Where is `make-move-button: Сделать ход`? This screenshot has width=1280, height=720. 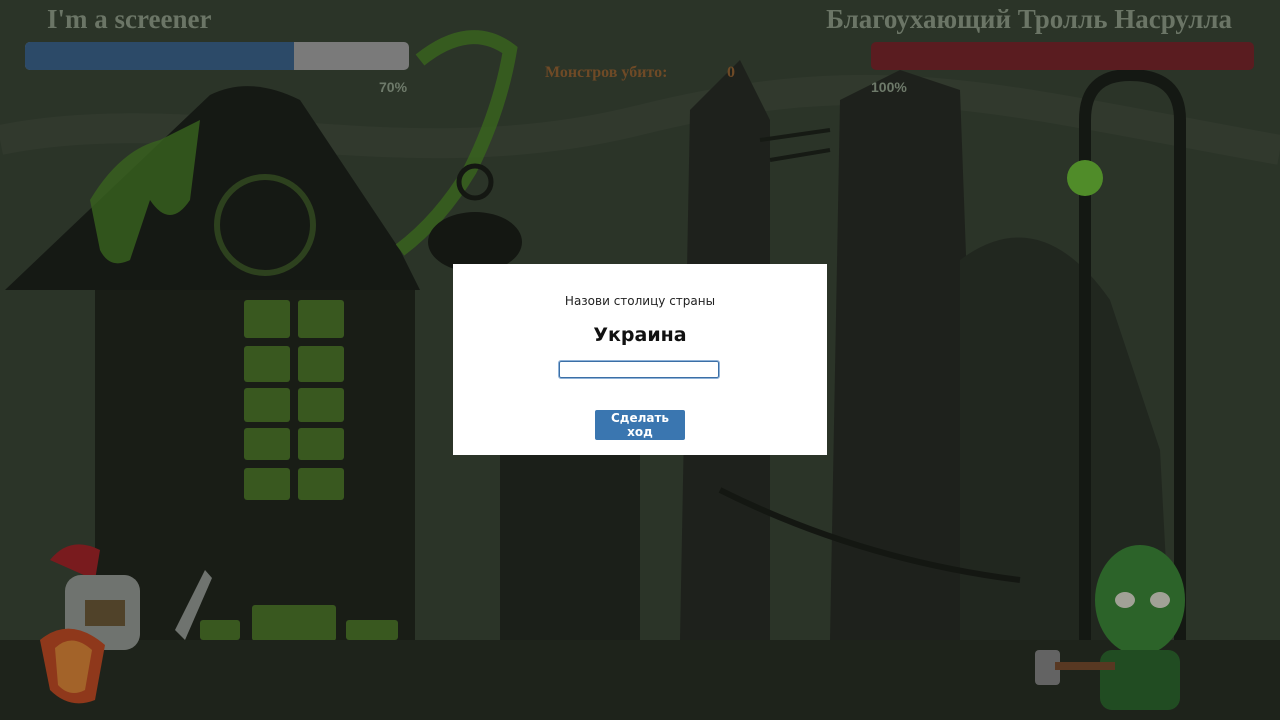
make-move-button: Сделать ход is located at coordinates (640, 425).